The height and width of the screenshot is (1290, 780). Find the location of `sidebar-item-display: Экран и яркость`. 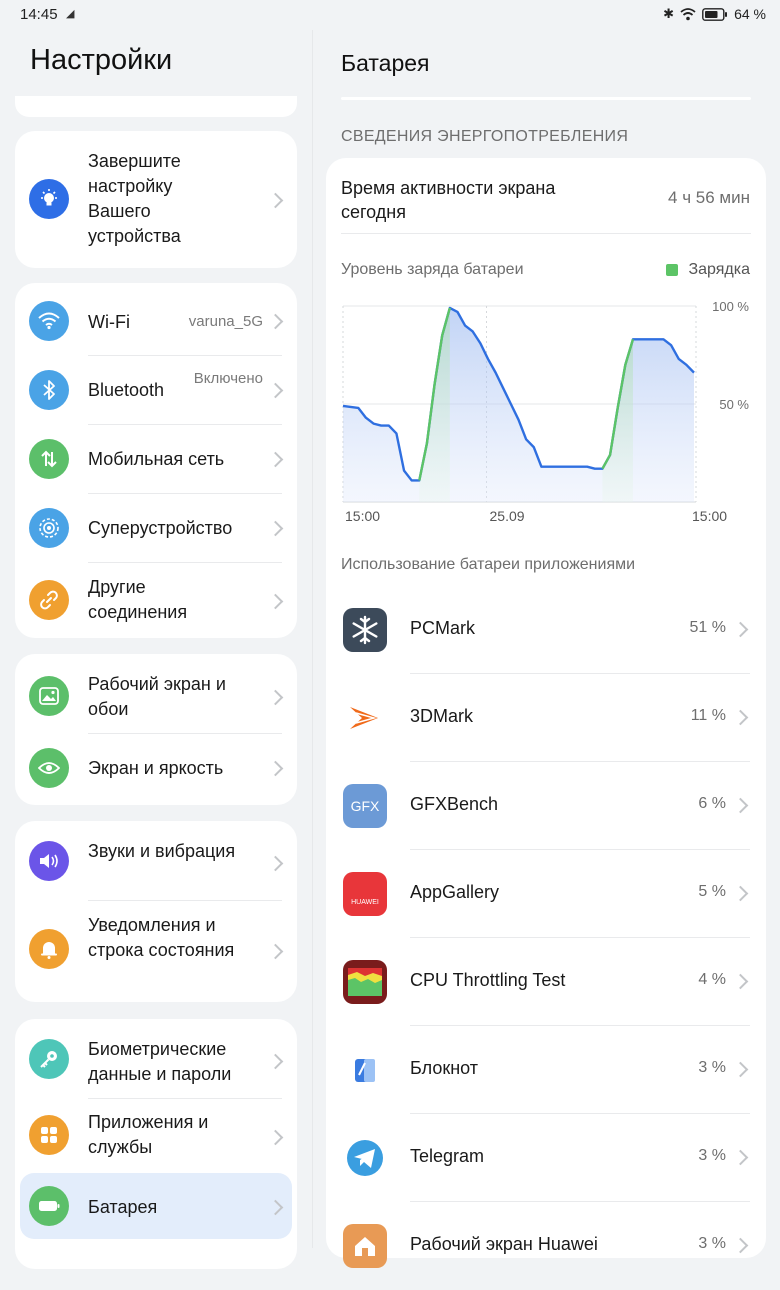

sidebar-item-display: Экран и яркость is located at coordinates (156, 769).